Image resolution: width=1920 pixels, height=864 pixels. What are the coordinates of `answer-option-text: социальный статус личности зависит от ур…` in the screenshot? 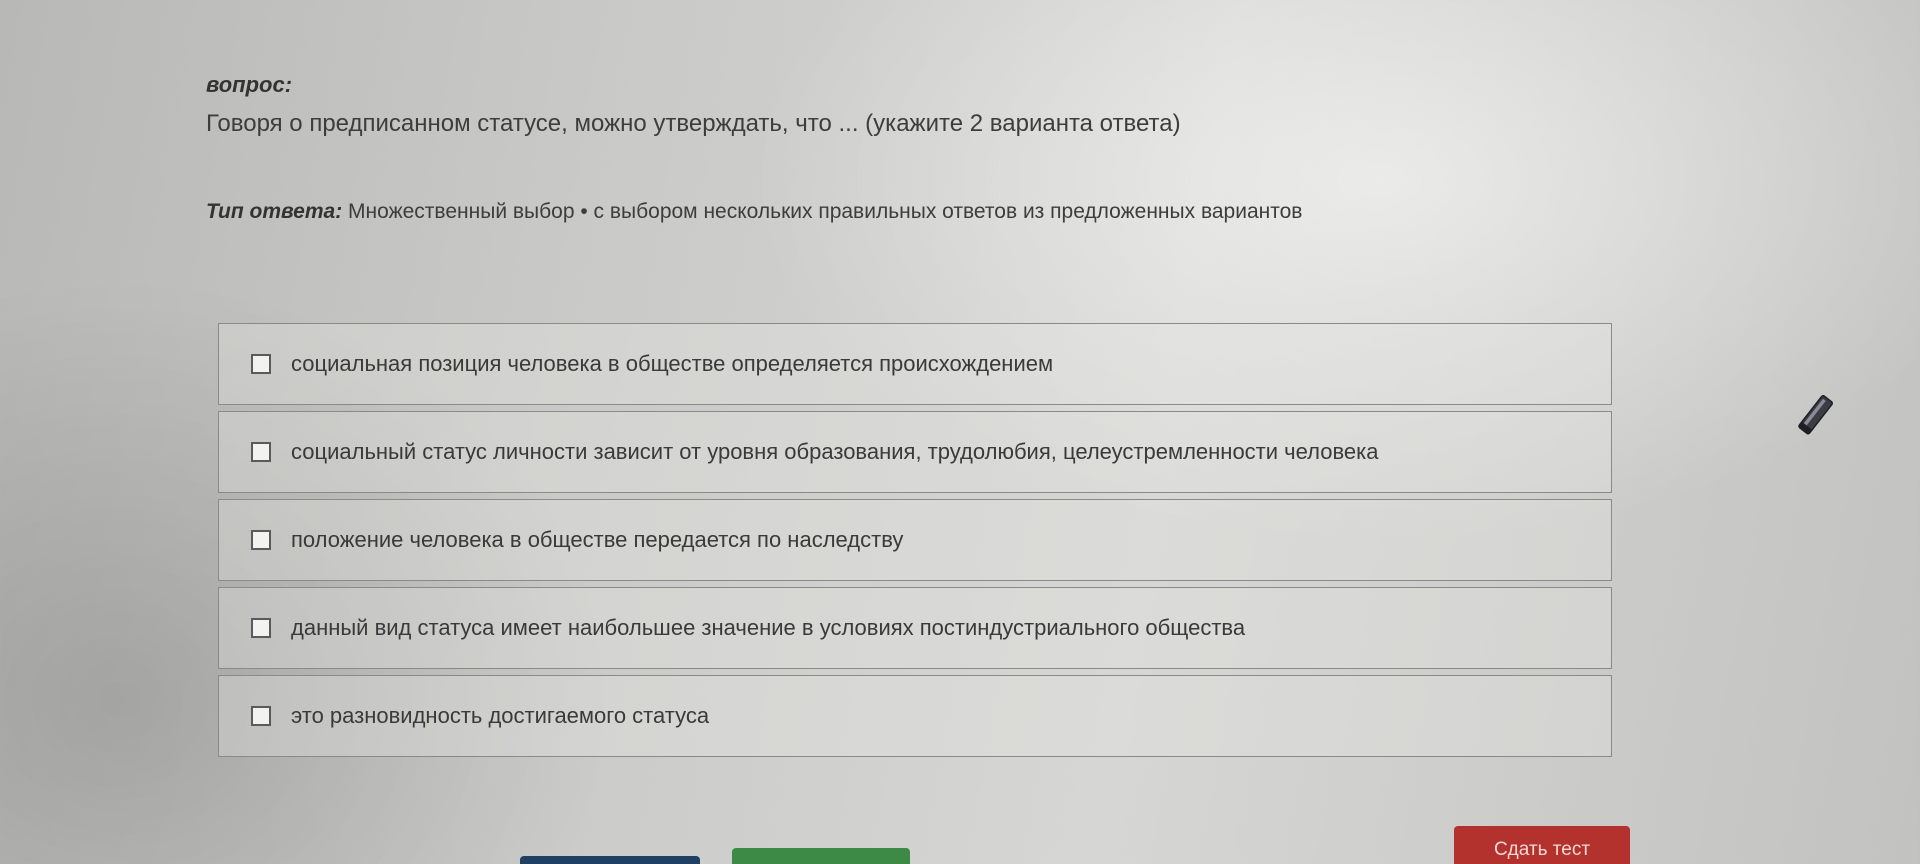 It's located at (835, 451).